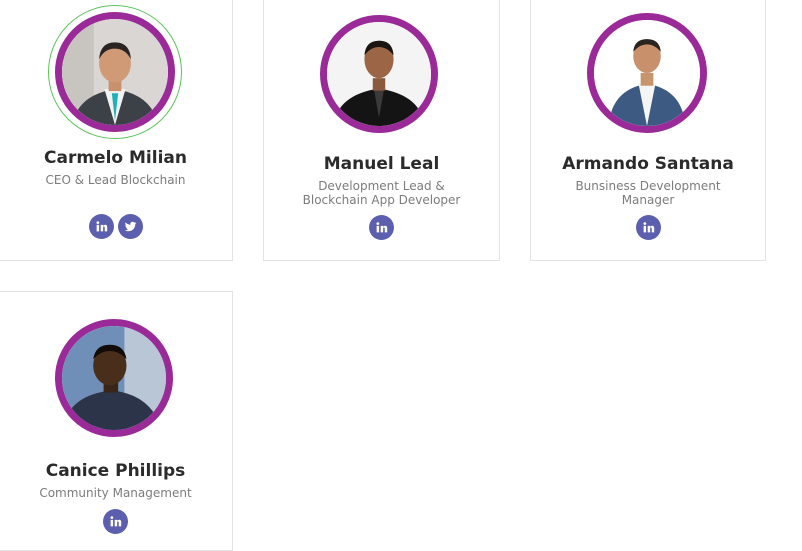  Describe the element at coordinates (115, 180) in the screenshot. I see `member-role: CEO & Lead Blockchain` at that location.